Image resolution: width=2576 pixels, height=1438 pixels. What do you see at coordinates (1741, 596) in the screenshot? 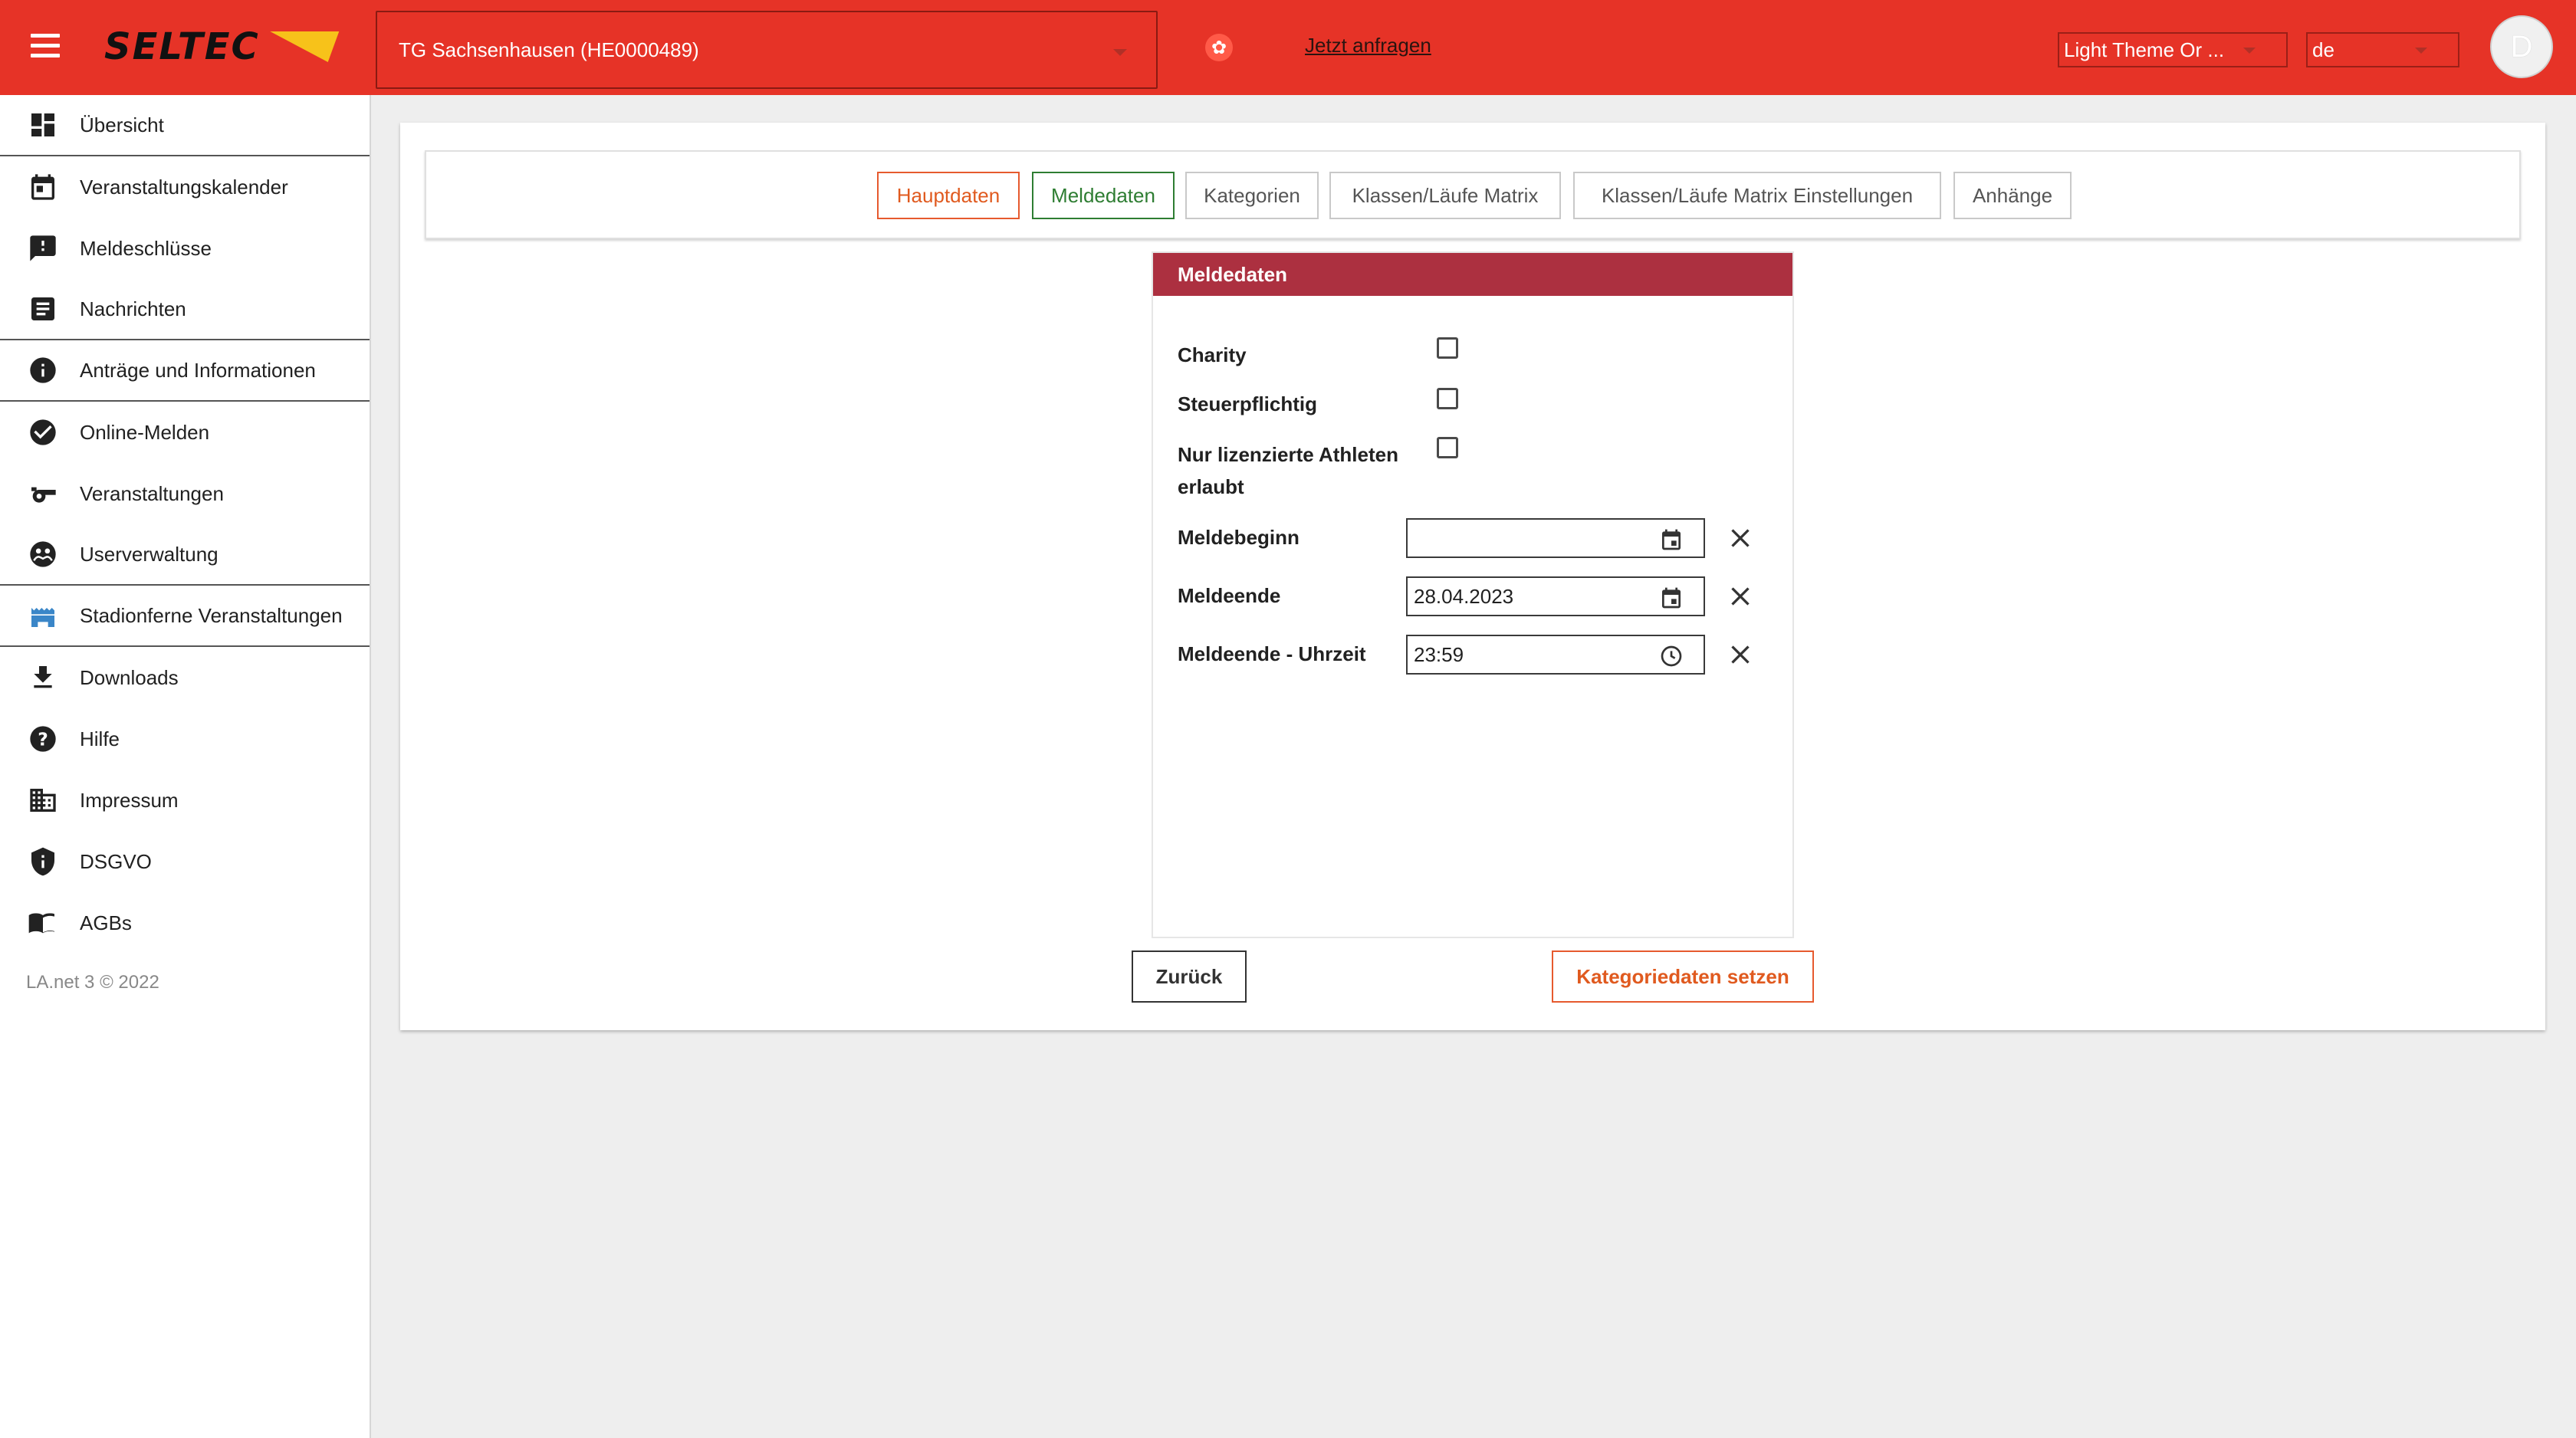
I see `clear-end-icon` at bounding box center [1741, 596].